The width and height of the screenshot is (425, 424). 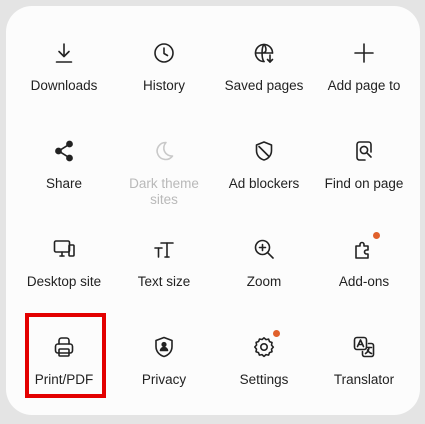 What do you see at coordinates (264, 379) in the screenshot?
I see `menu-item-label: Settings` at bounding box center [264, 379].